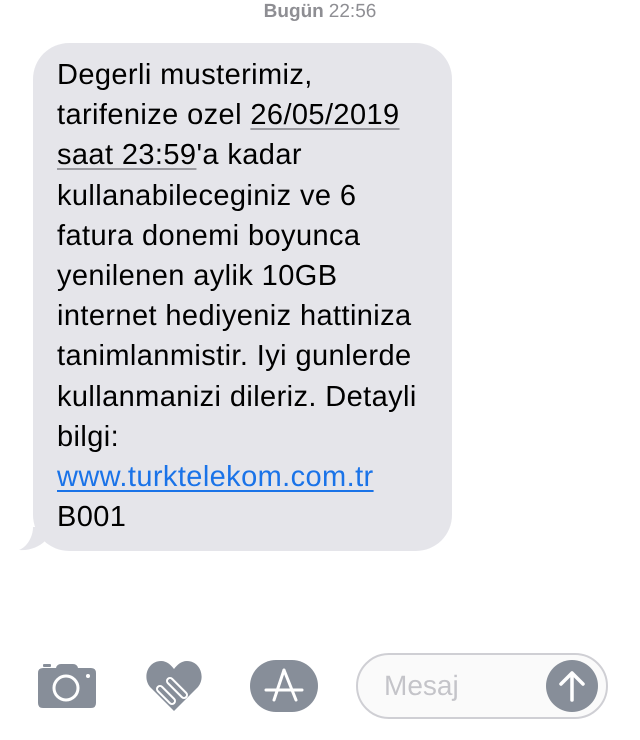 This screenshot has height=740, width=640. I want to click on arrow-up-icon, so click(572, 686).